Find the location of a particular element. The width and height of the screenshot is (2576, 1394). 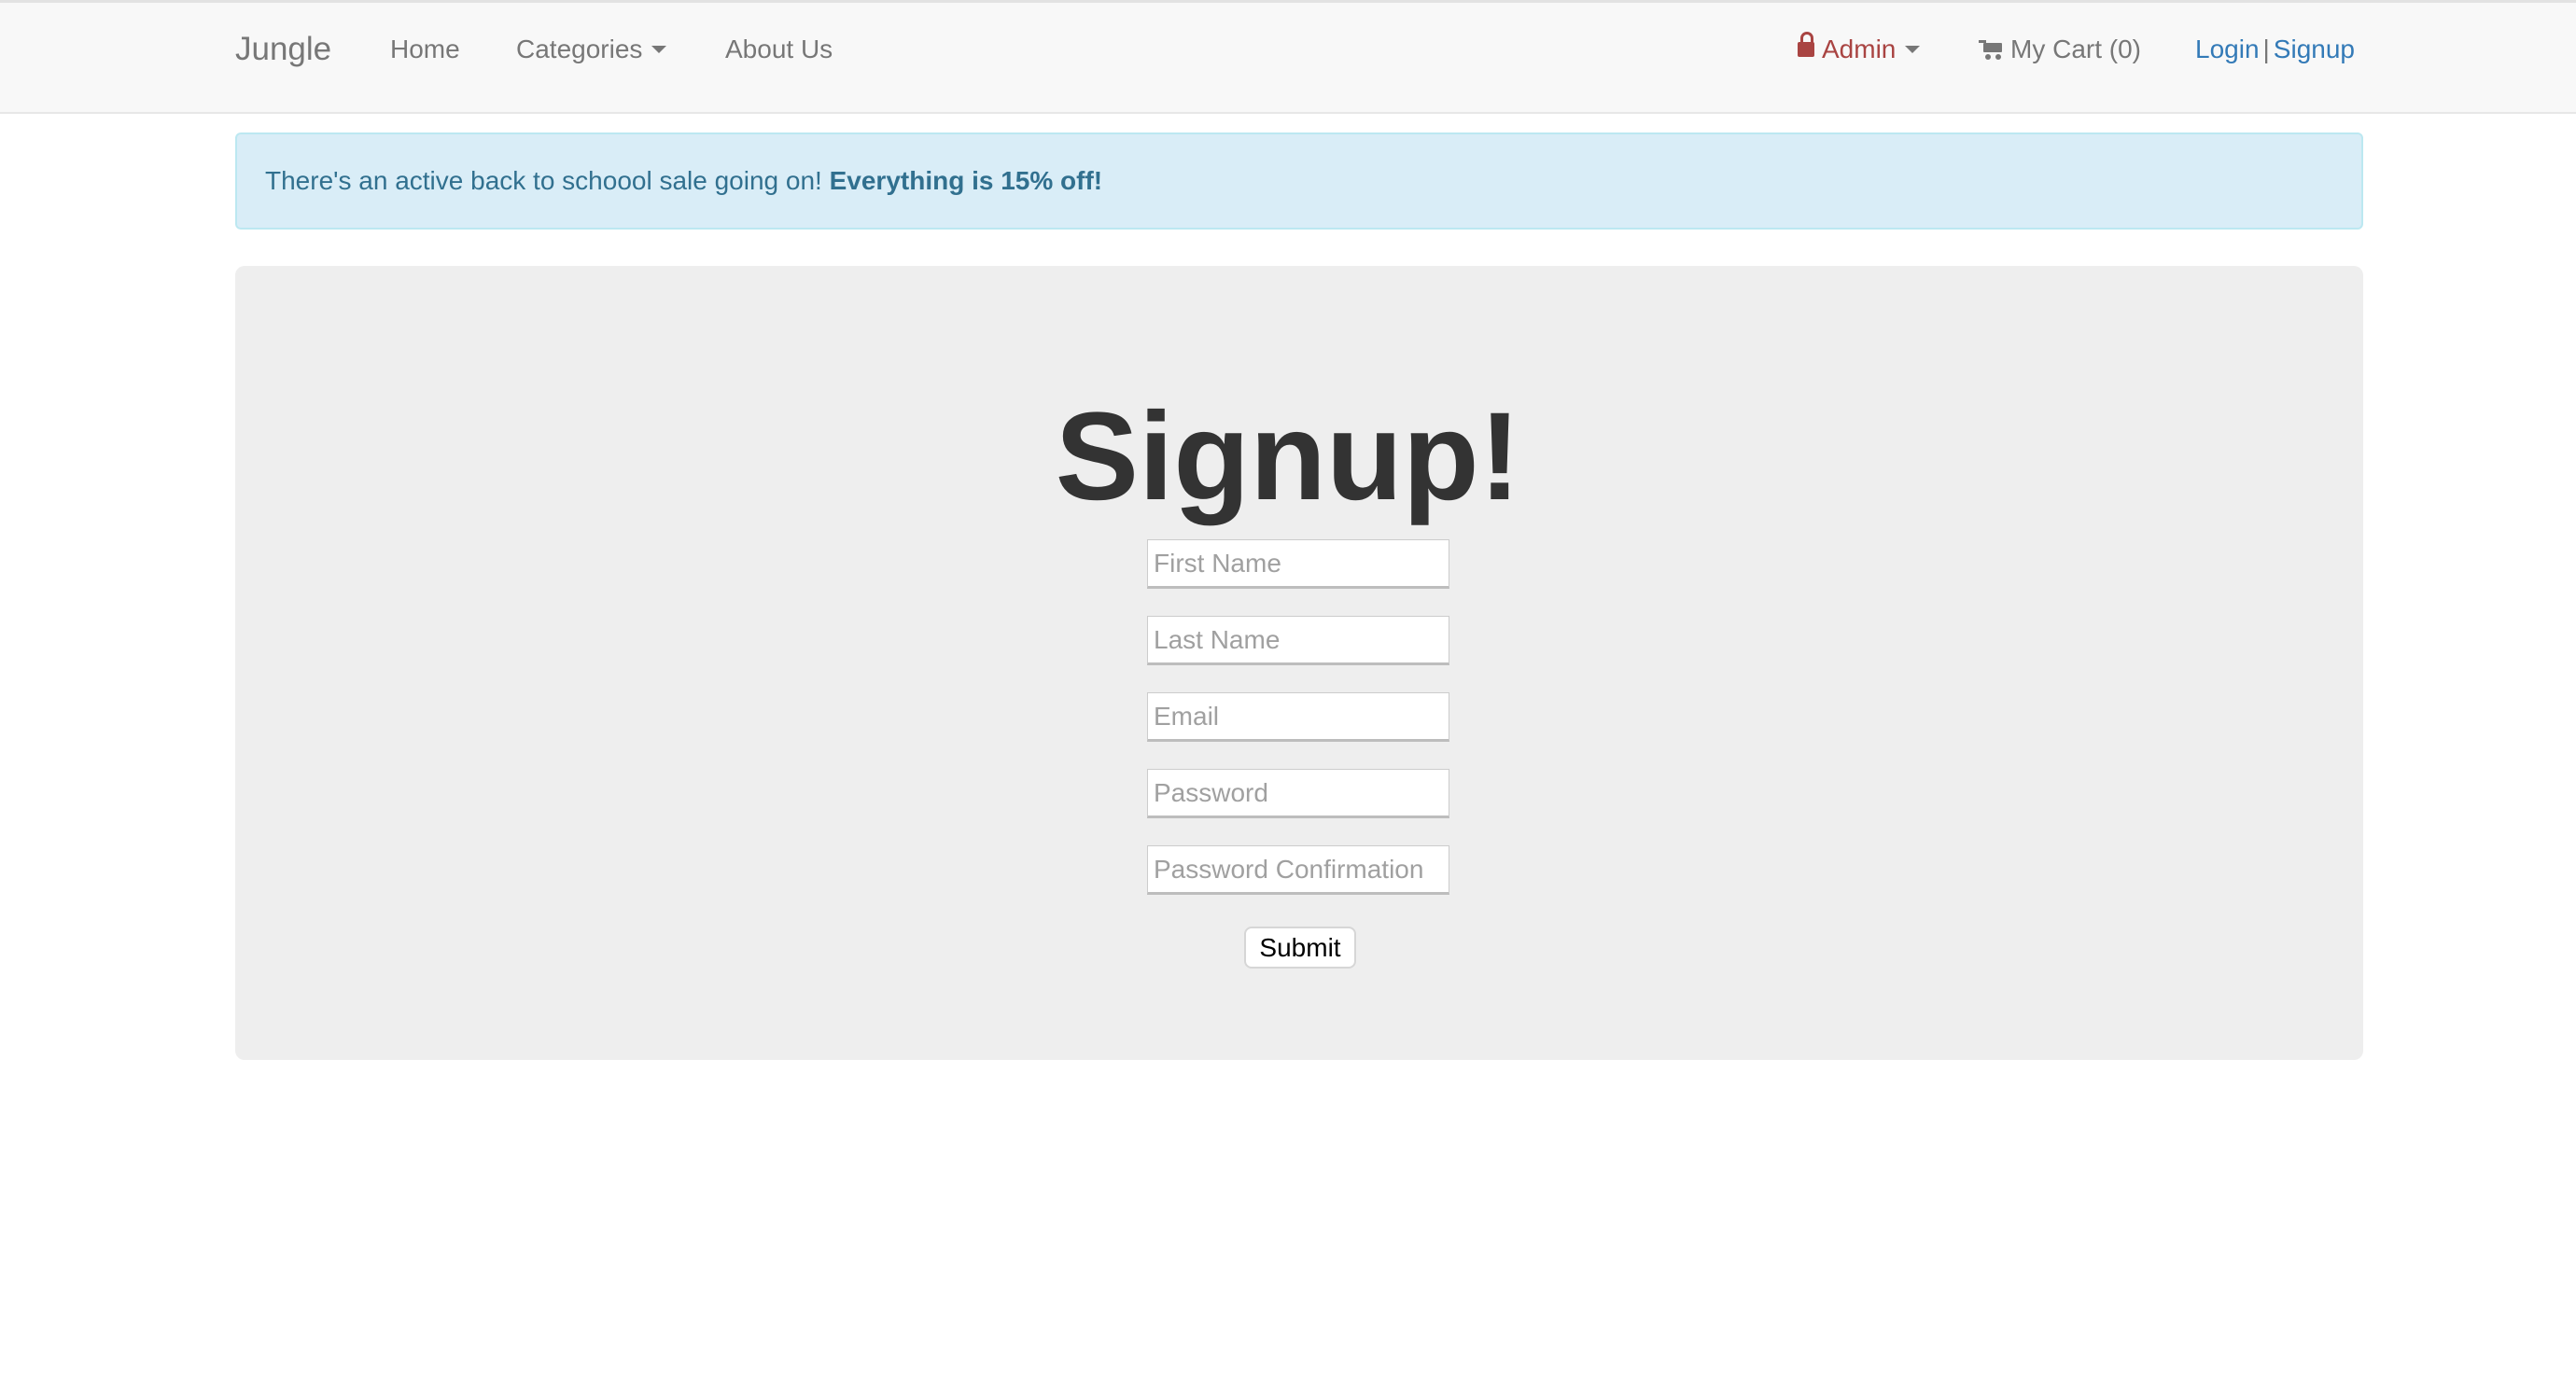

login-link: Login is located at coordinates (2227, 49).